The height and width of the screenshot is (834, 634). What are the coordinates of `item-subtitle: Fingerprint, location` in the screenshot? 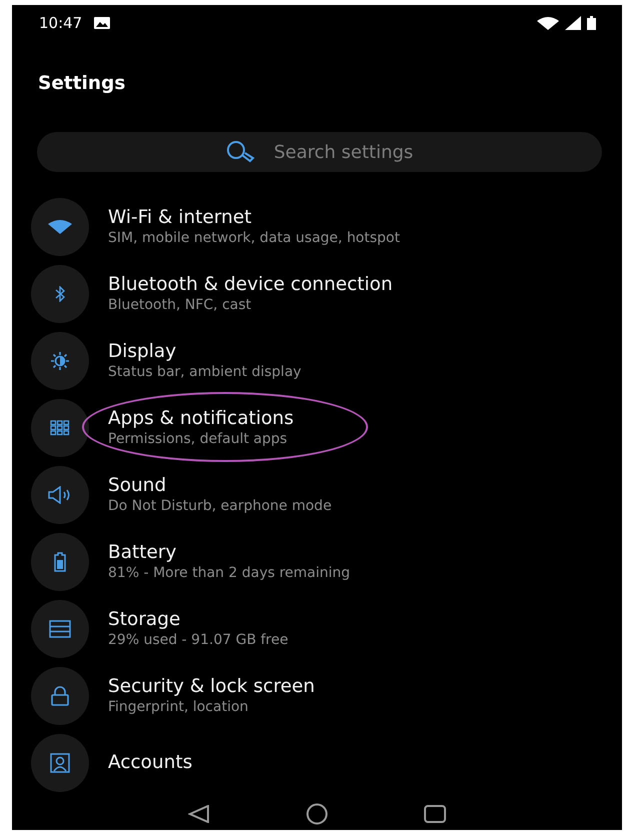 It's located at (178, 707).